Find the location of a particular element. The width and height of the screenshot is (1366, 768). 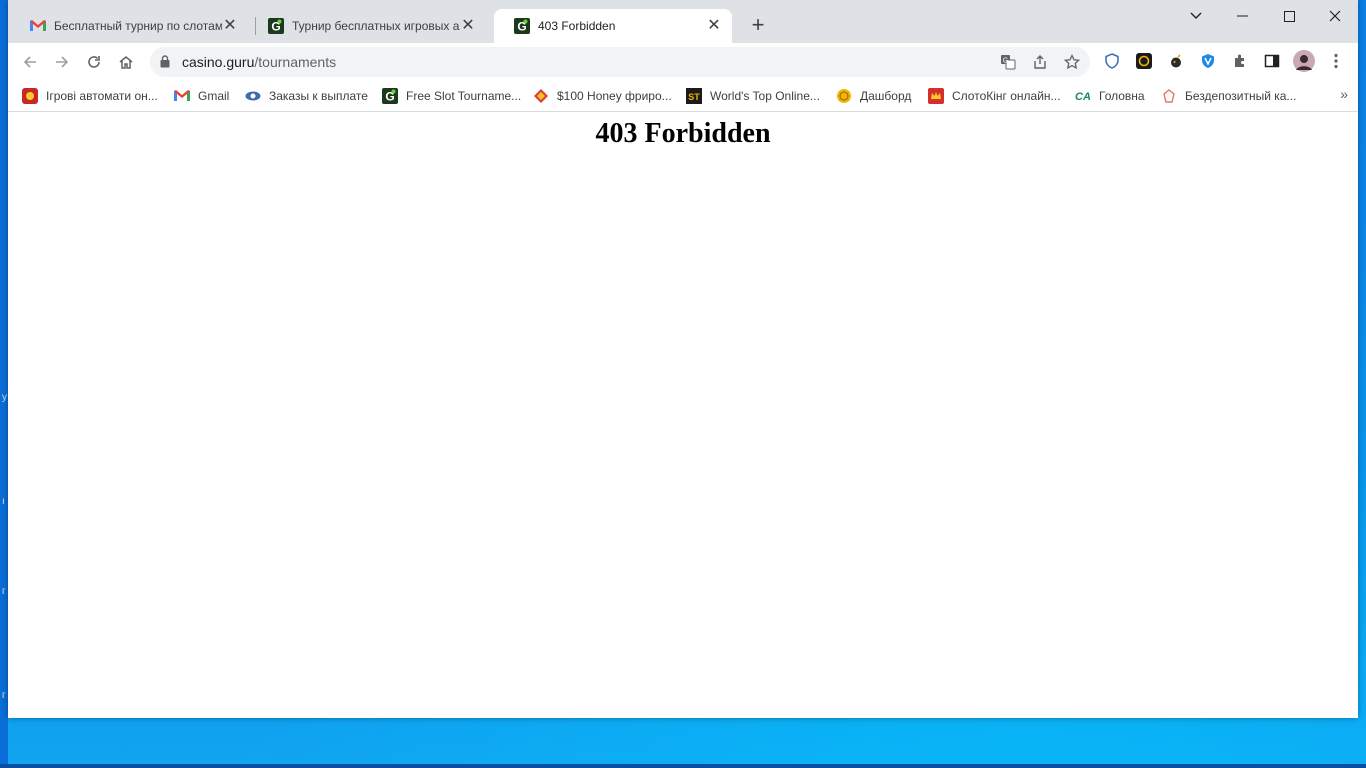

forward-button is located at coordinates (62, 62).